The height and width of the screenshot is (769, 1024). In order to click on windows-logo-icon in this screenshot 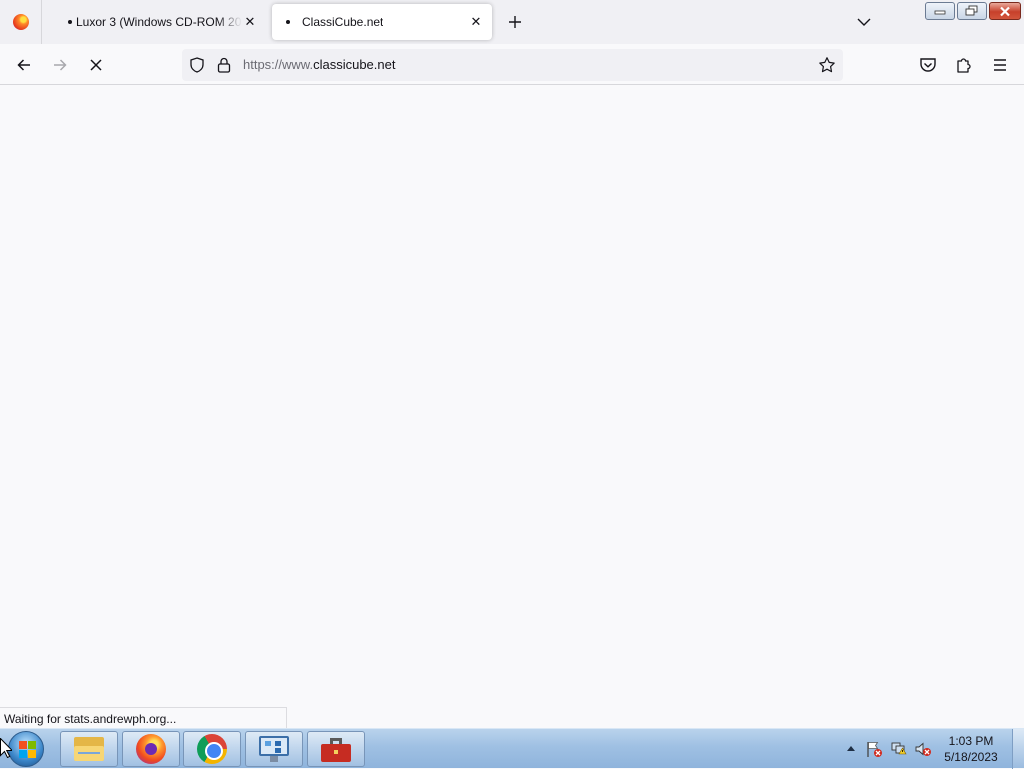, I will do `click(26, 749)`.